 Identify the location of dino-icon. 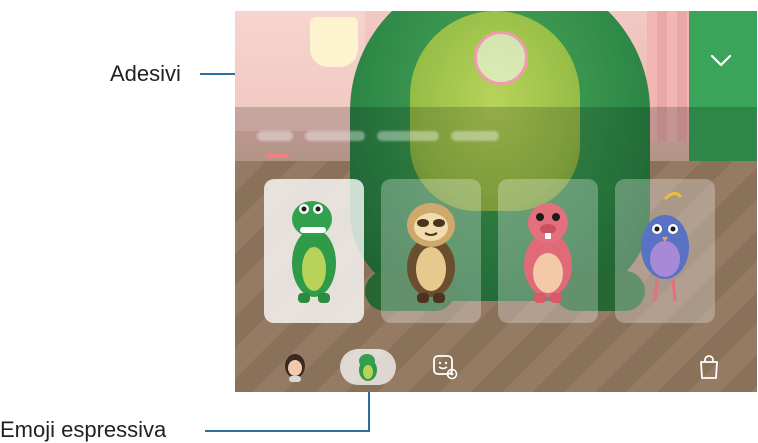
(368, 367).